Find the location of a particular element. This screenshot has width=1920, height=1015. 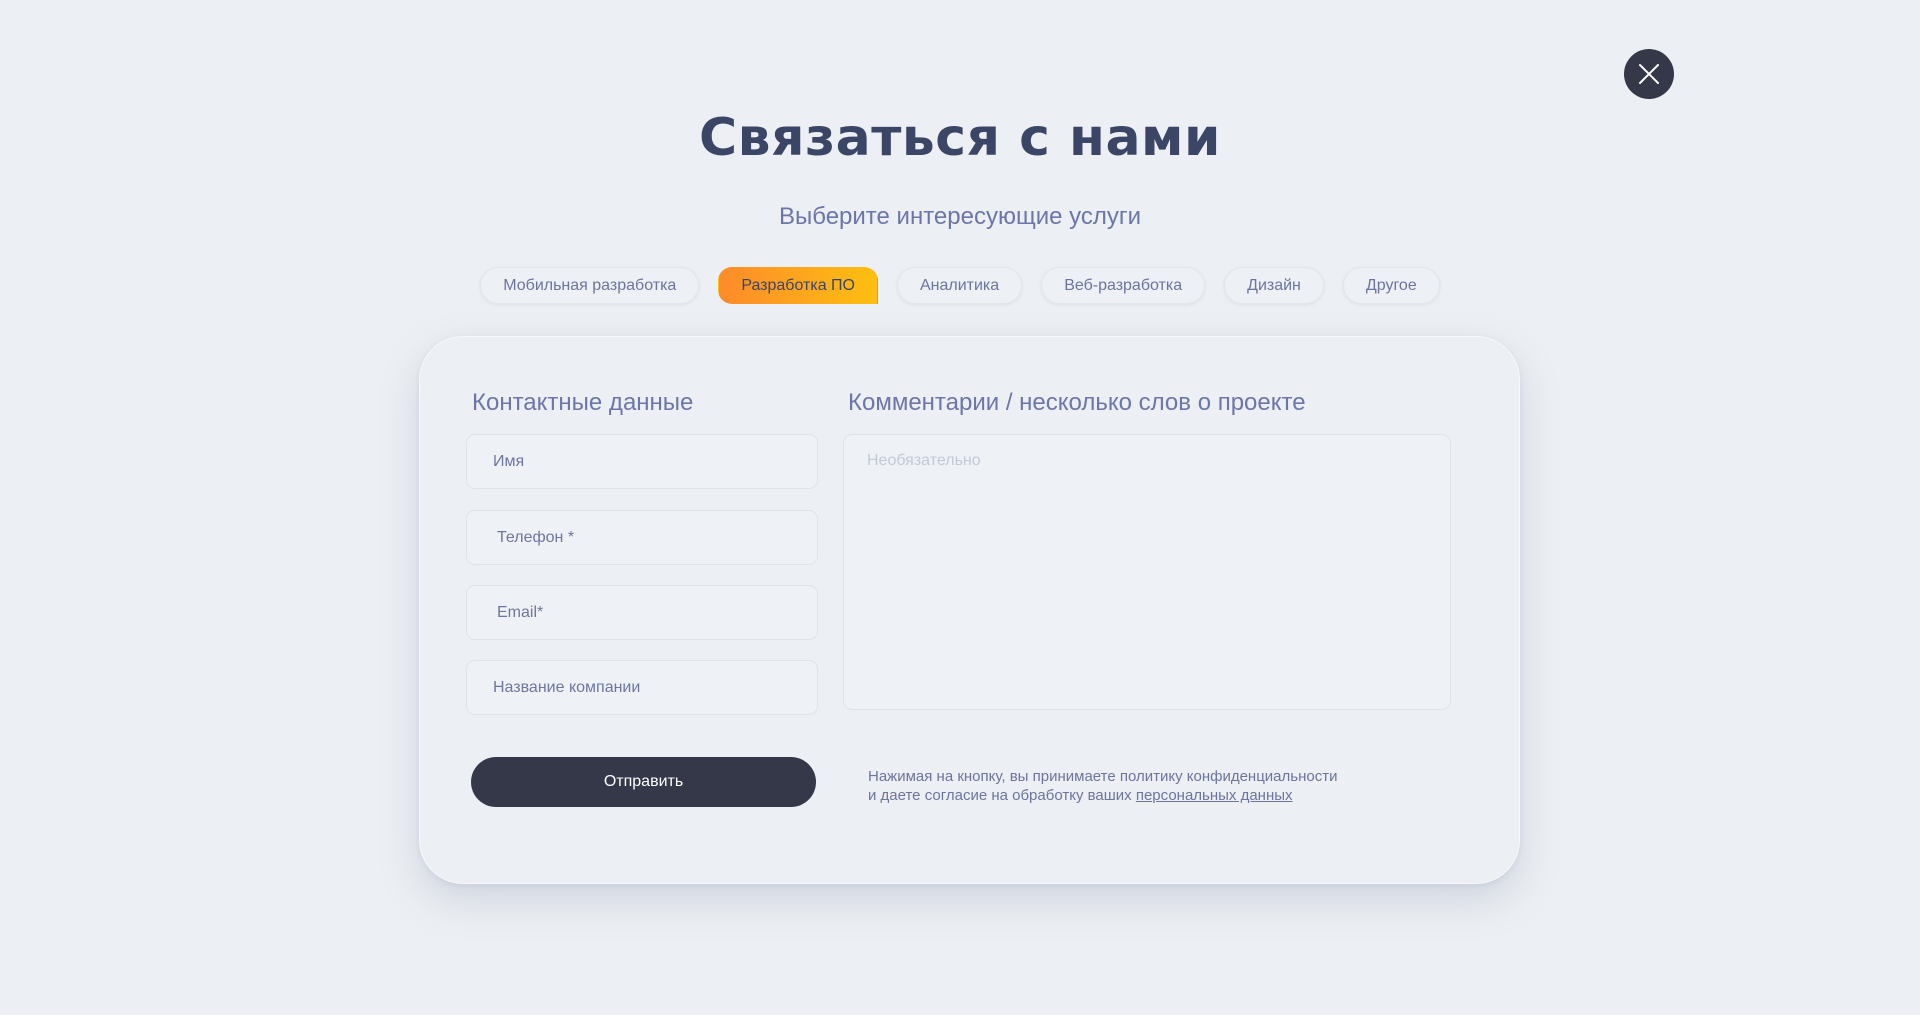

service-chip-other: Другое is located at coordinates (1391, 285).